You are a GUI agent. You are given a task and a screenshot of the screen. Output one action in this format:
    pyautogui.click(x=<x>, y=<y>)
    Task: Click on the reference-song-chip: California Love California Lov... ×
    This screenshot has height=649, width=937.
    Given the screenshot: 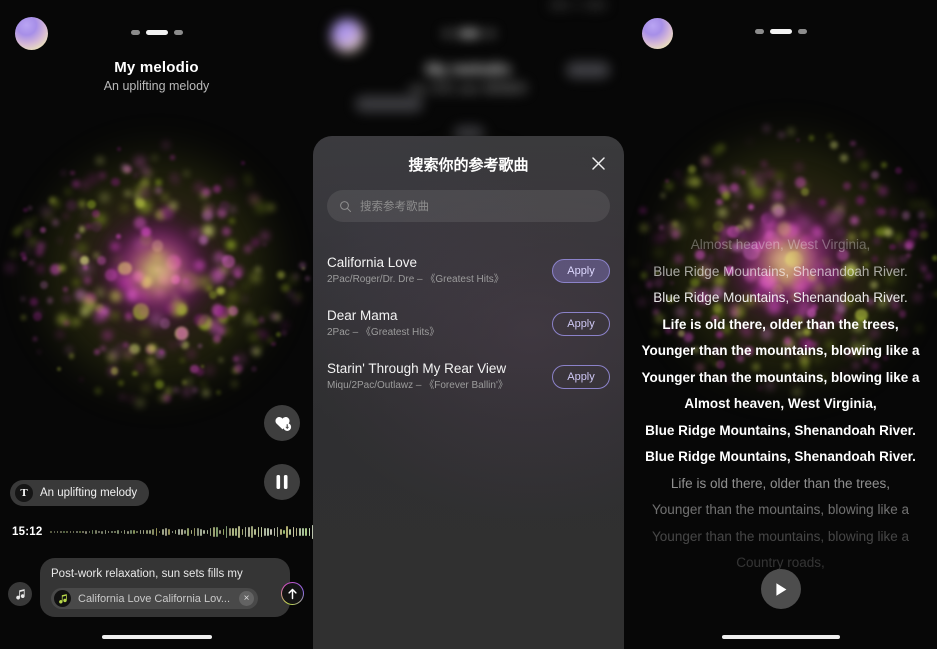 What is the action you would take?
    pyautogui.click(x=155, y=598)
    